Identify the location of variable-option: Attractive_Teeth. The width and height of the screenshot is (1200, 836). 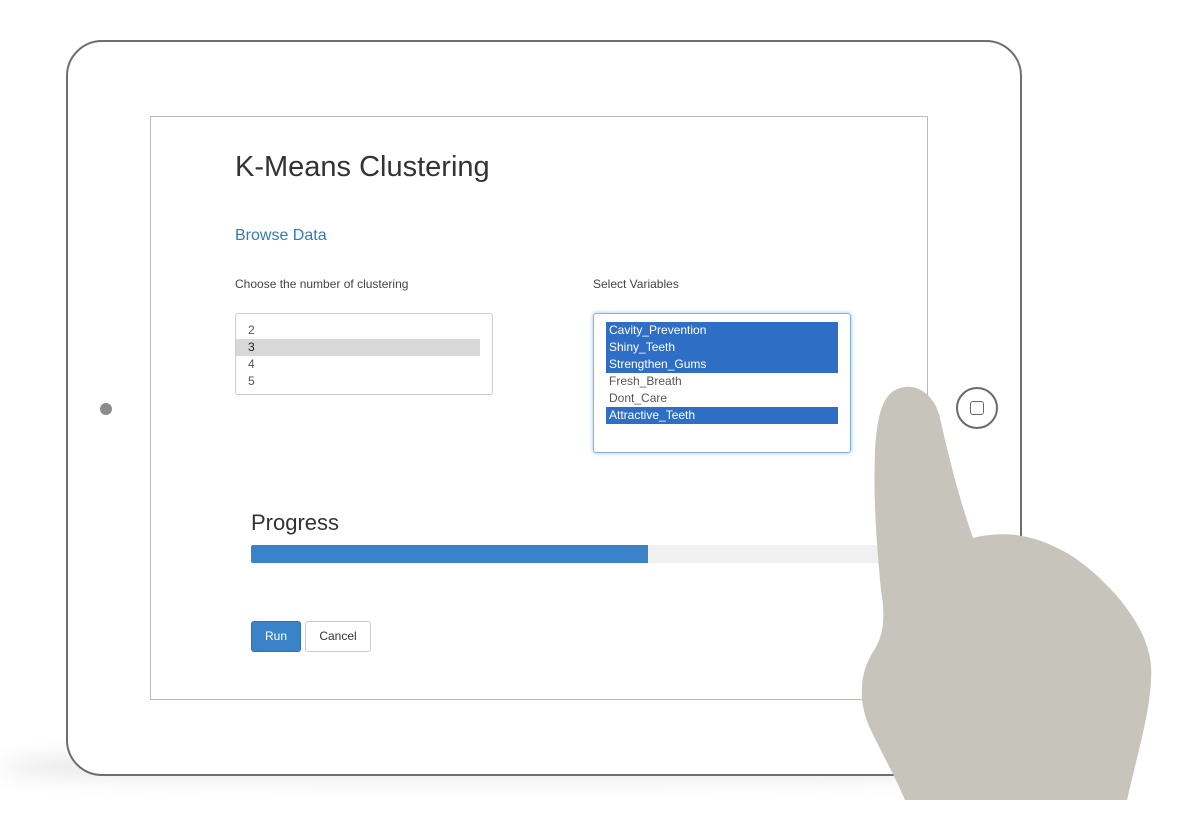
(722, 415).